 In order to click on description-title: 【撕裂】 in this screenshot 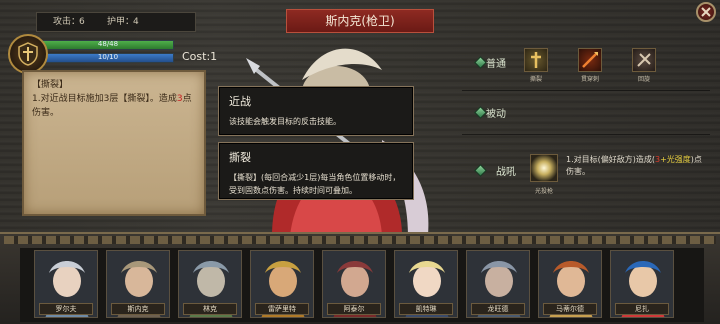, I will do `click(50, 85)`.